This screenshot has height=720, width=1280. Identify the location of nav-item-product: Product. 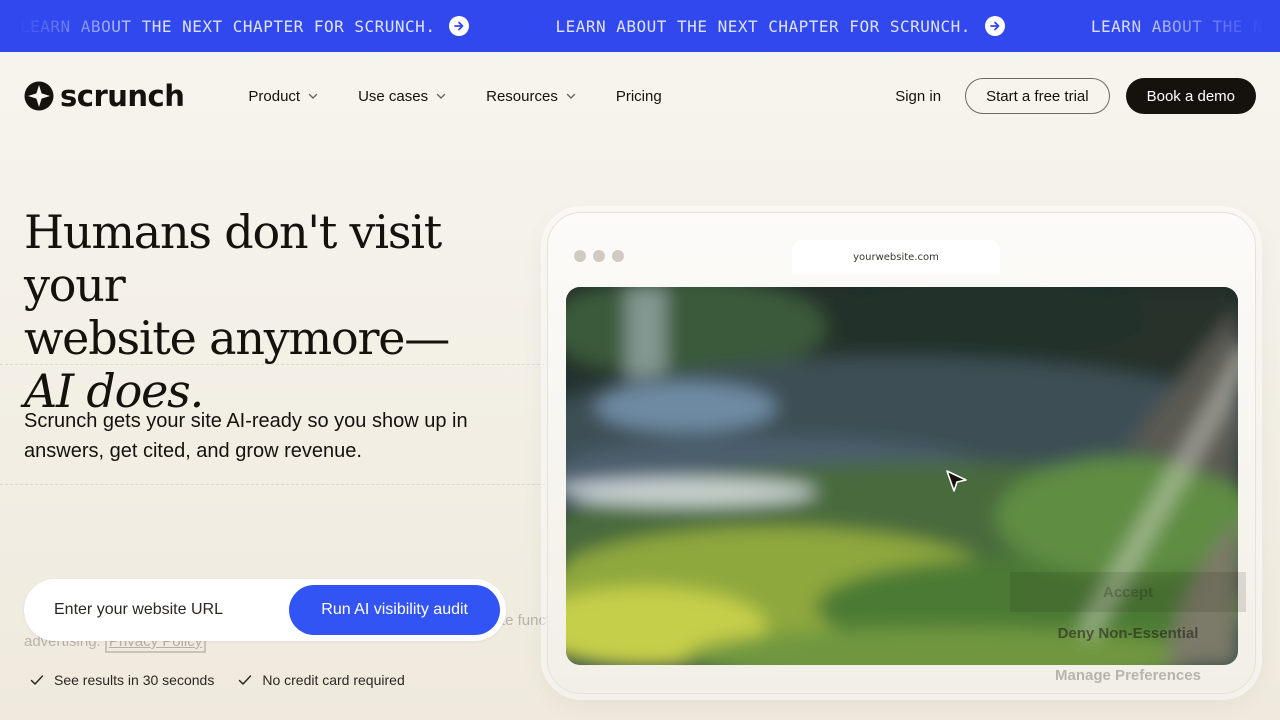
(283, 96).